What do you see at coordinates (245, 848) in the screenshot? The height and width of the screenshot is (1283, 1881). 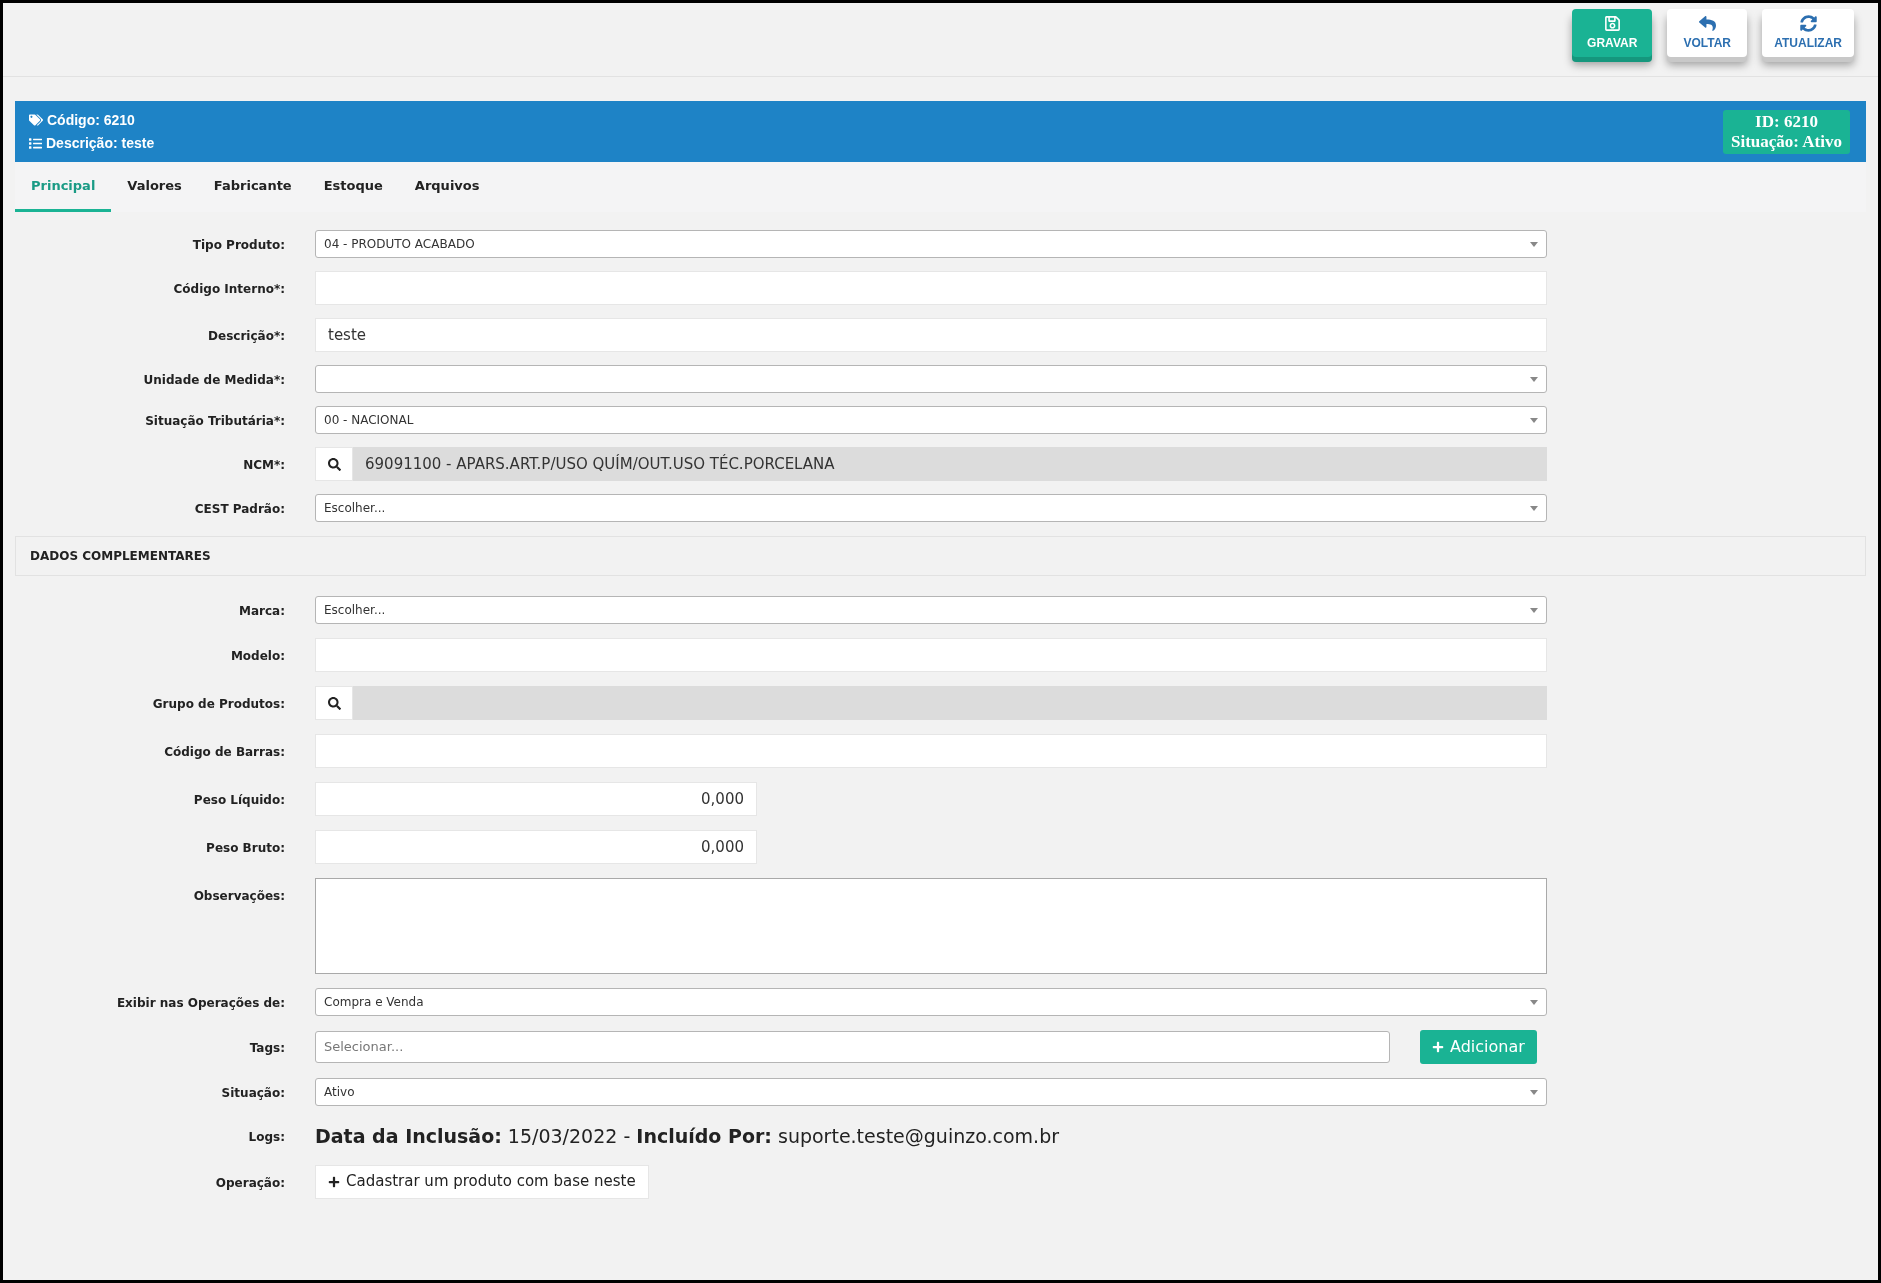 I see `field-label: Peso Bruto:` at bounding box center [245, 848].